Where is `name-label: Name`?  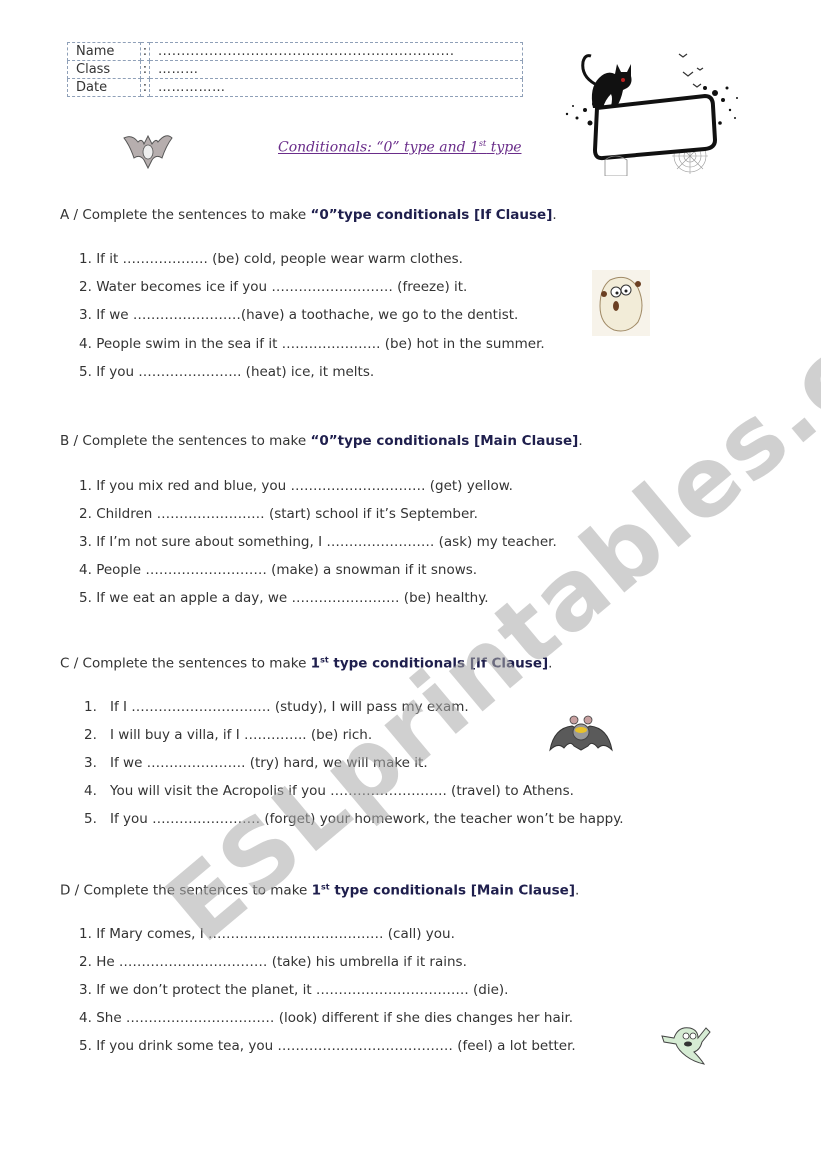 name-label: Name is located at coordinates (104, 51).